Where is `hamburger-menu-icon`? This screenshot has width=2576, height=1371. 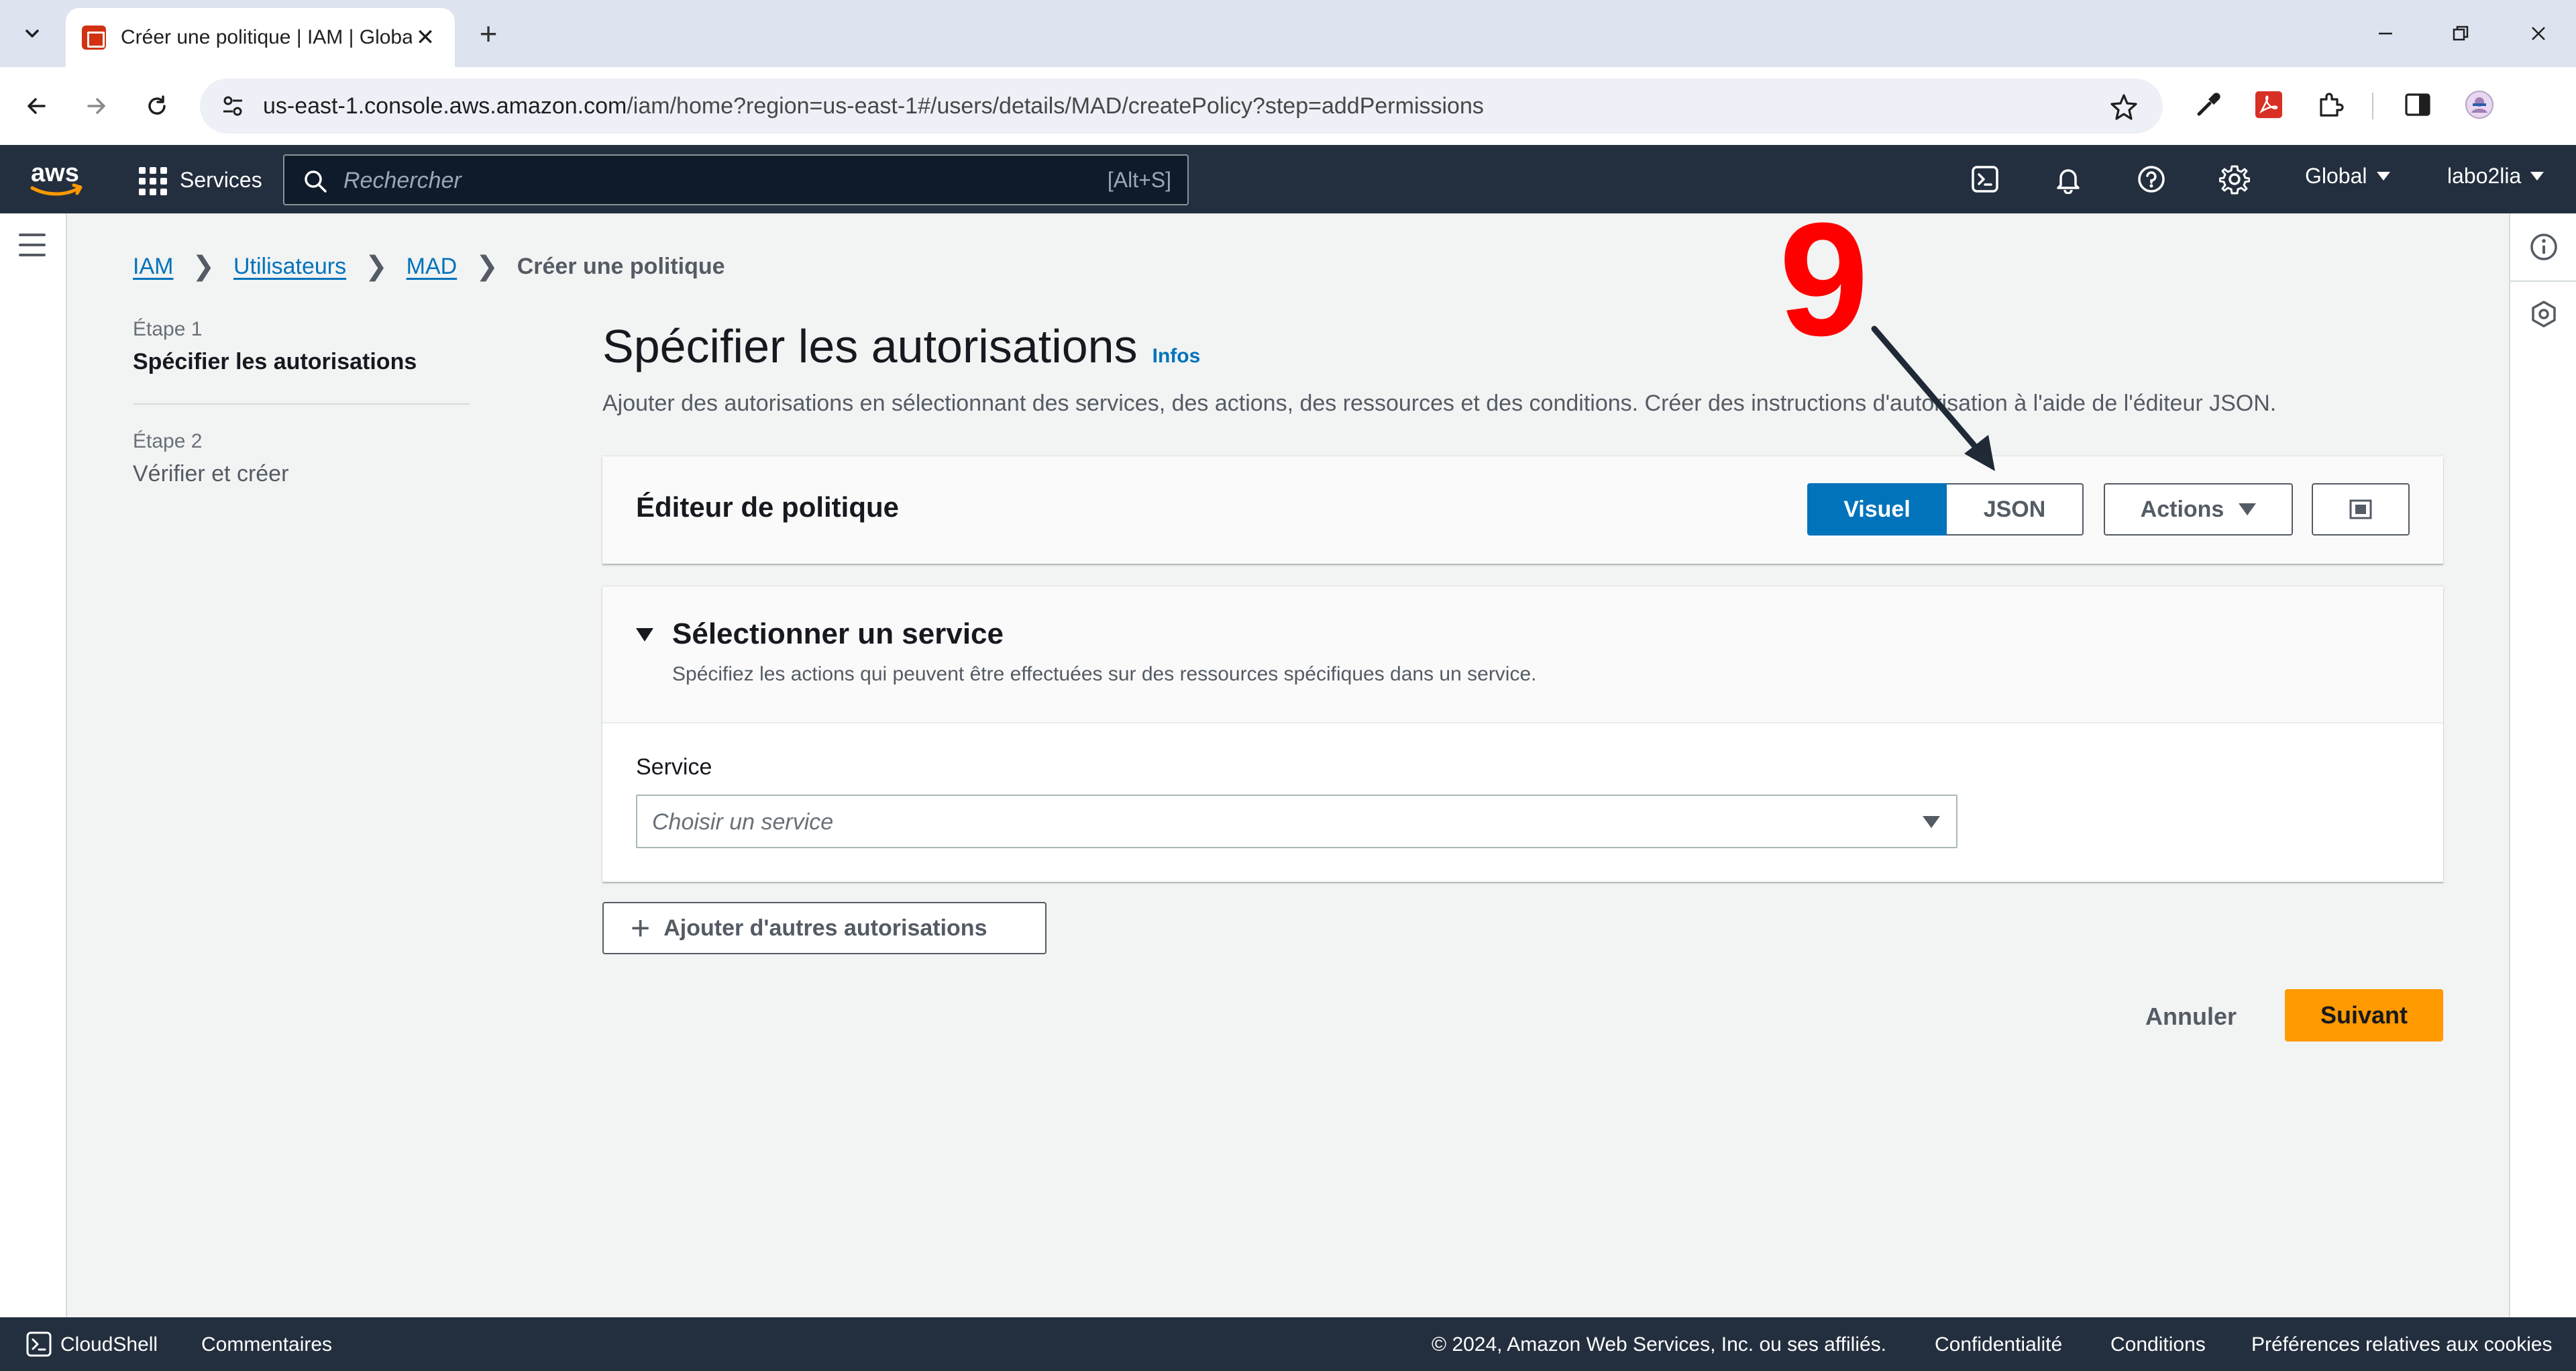
hamburger-menu-icon is located at coordinates (32, 245).